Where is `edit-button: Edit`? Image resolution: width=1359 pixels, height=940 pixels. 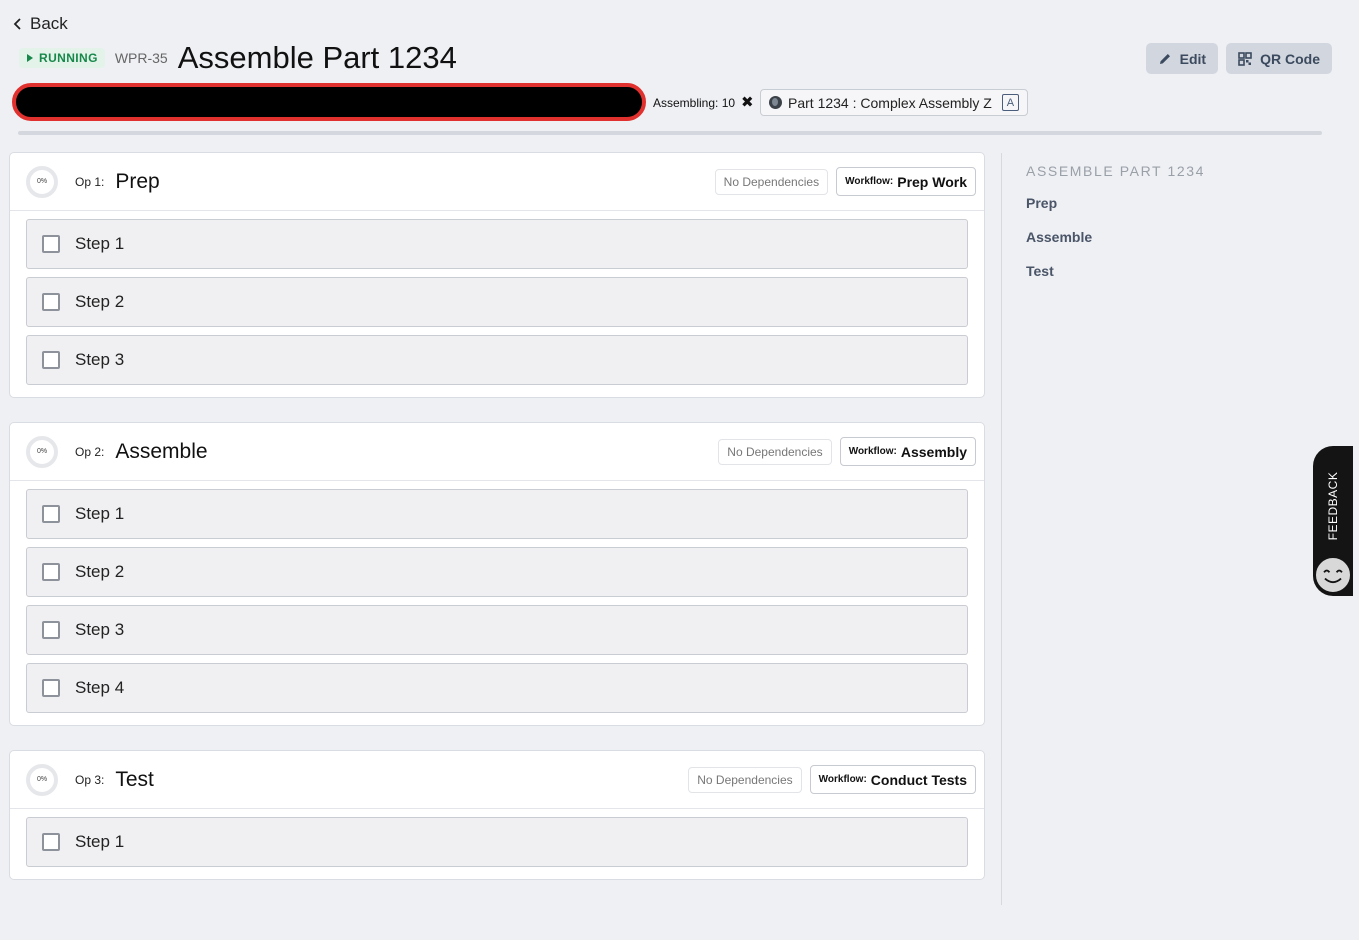
edit-button: Edit is located at coordinates (1182, 58).